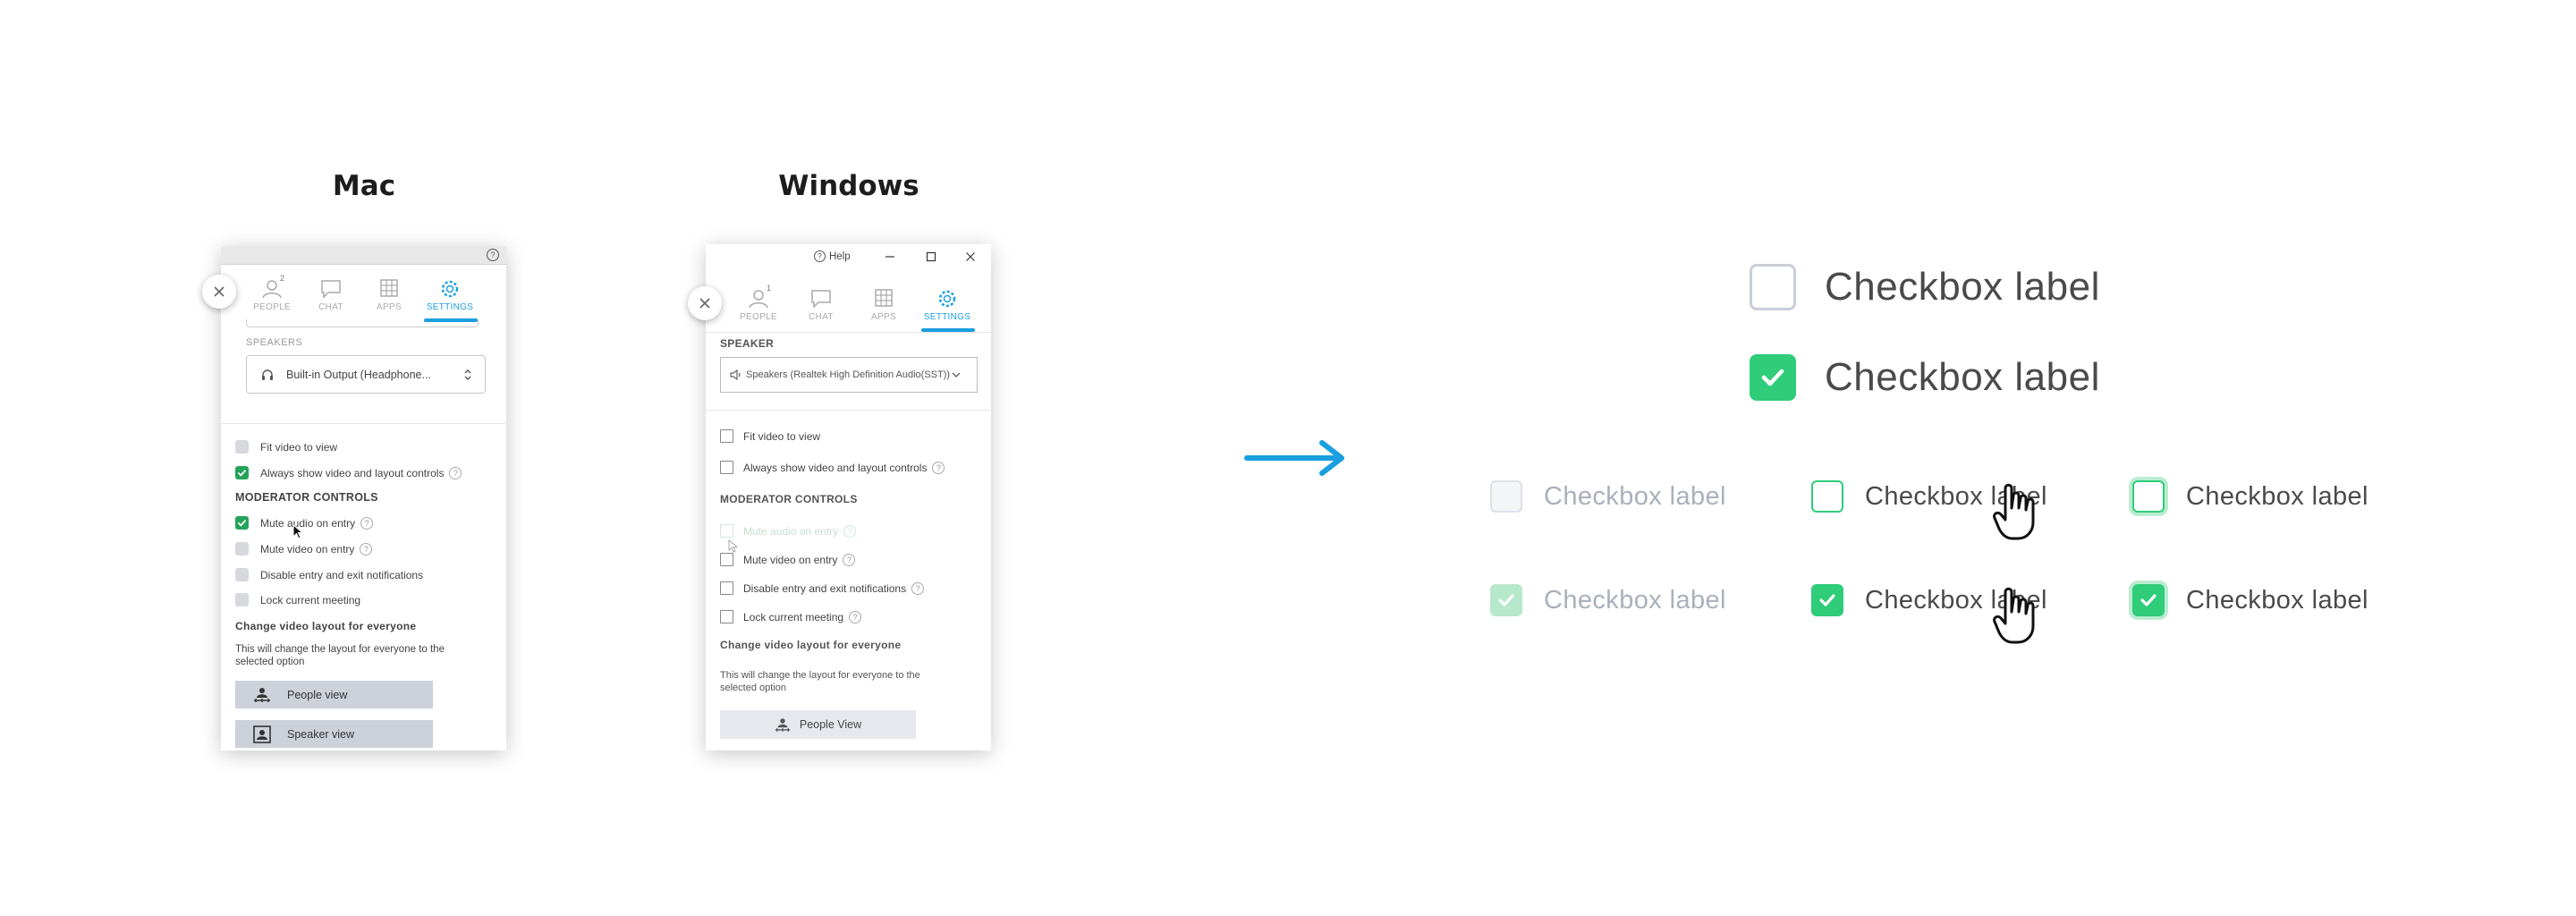 The image size is (2576, 916). What do you see at coordinates (334, 694) in the screenshot?
I see `people-view-button: People view` at bounding box center [334, 694].